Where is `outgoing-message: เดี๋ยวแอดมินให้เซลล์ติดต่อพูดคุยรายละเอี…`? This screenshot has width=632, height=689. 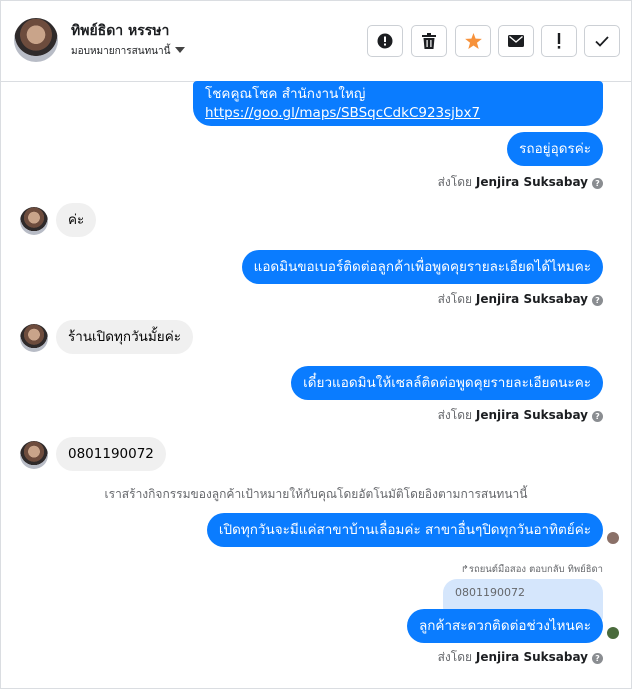 outgoing-message: เดี๋ยวแอดมินให้เซลล์ติดต่อพูดคุยรายละเอี… is located at coordinates (447, 383).